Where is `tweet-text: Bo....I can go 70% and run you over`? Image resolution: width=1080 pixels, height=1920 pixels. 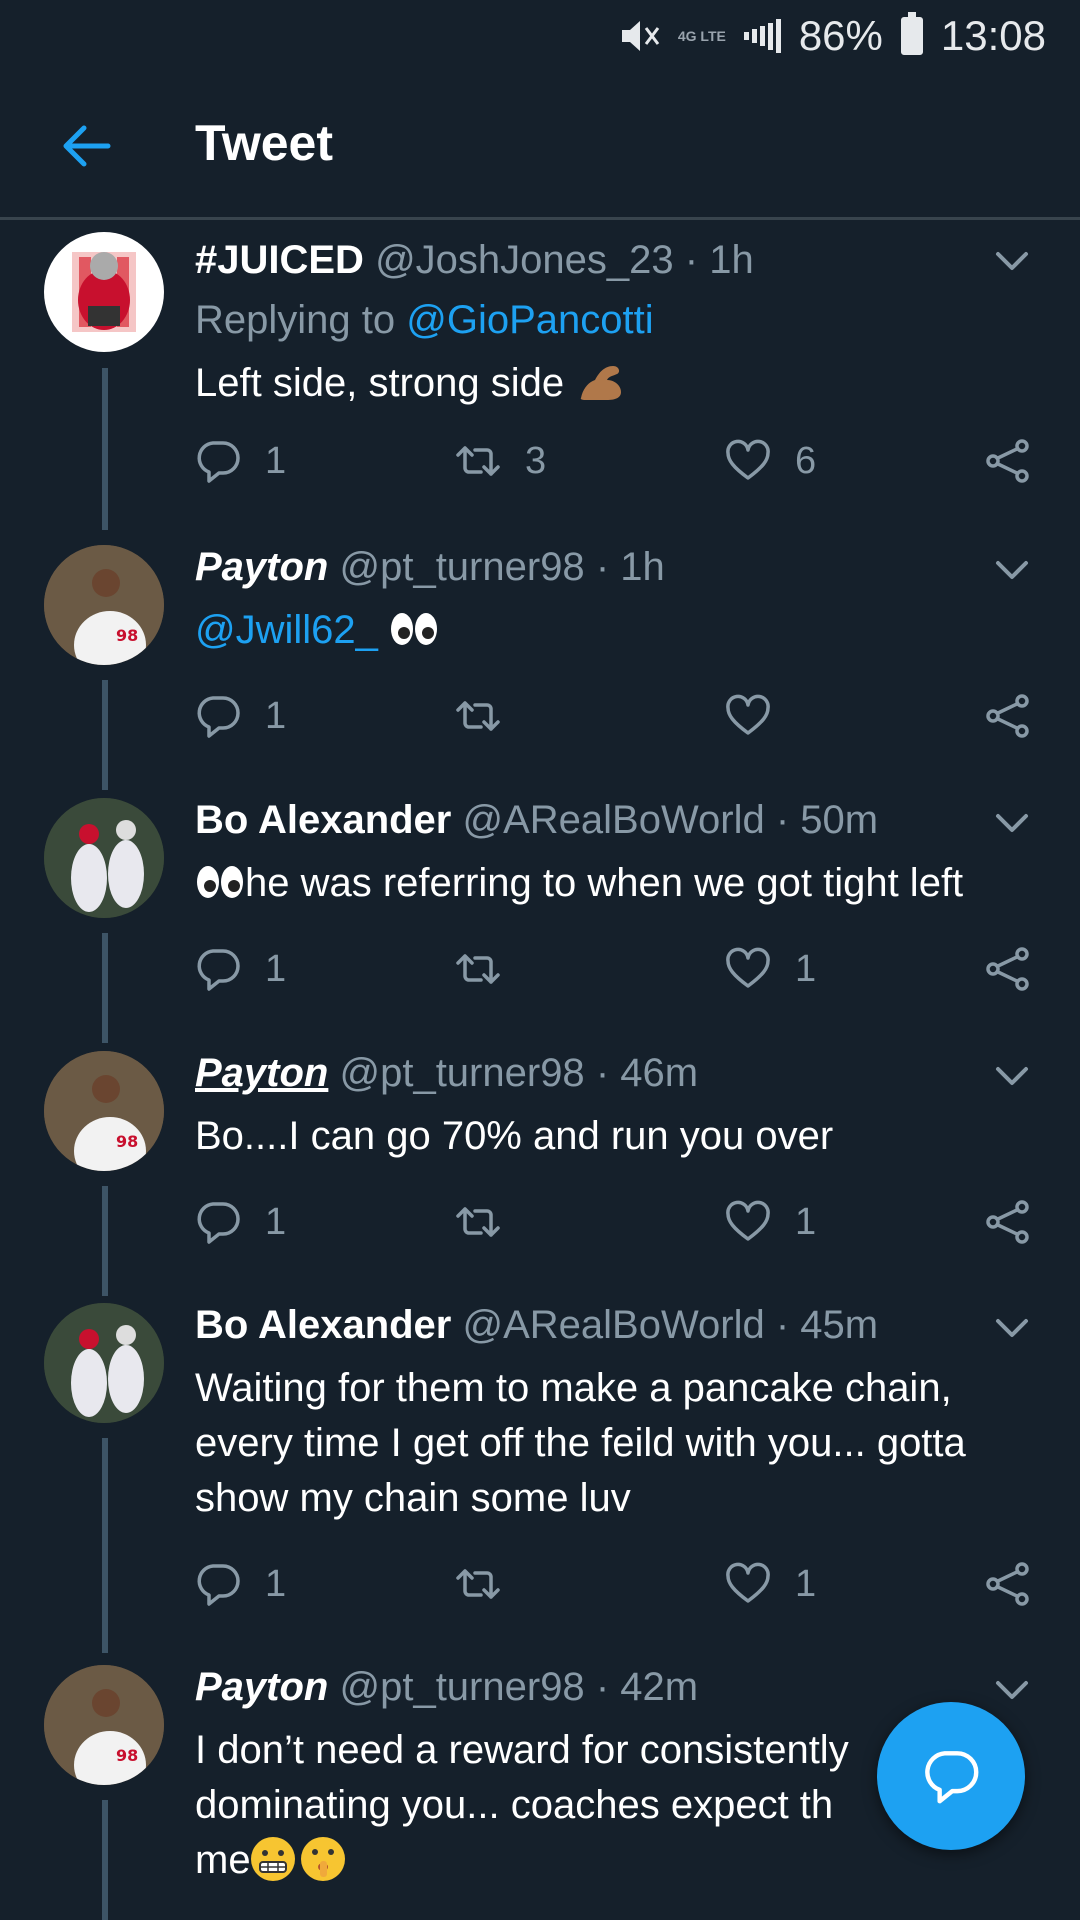
tweet-text: Bo....I can go 70% and run you over is located at coordinates (514, 1136).